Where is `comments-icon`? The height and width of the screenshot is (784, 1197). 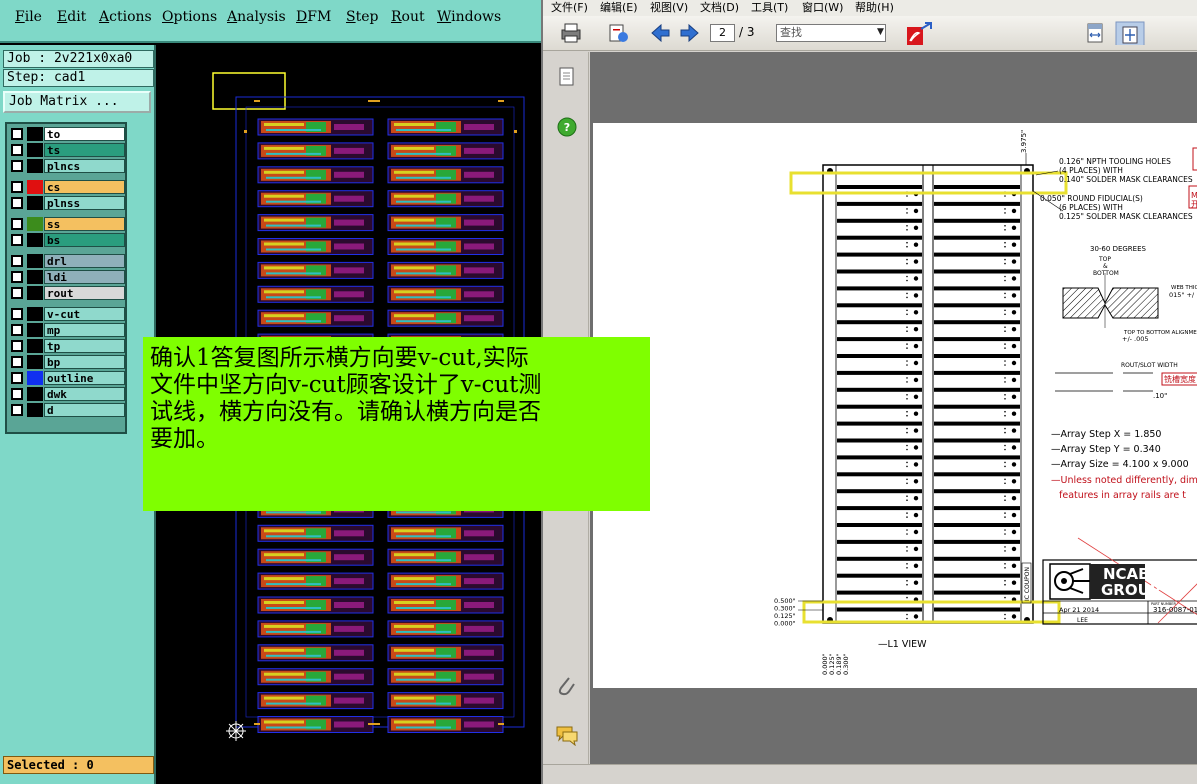
comments-icon is located at coordinates (567, 735).